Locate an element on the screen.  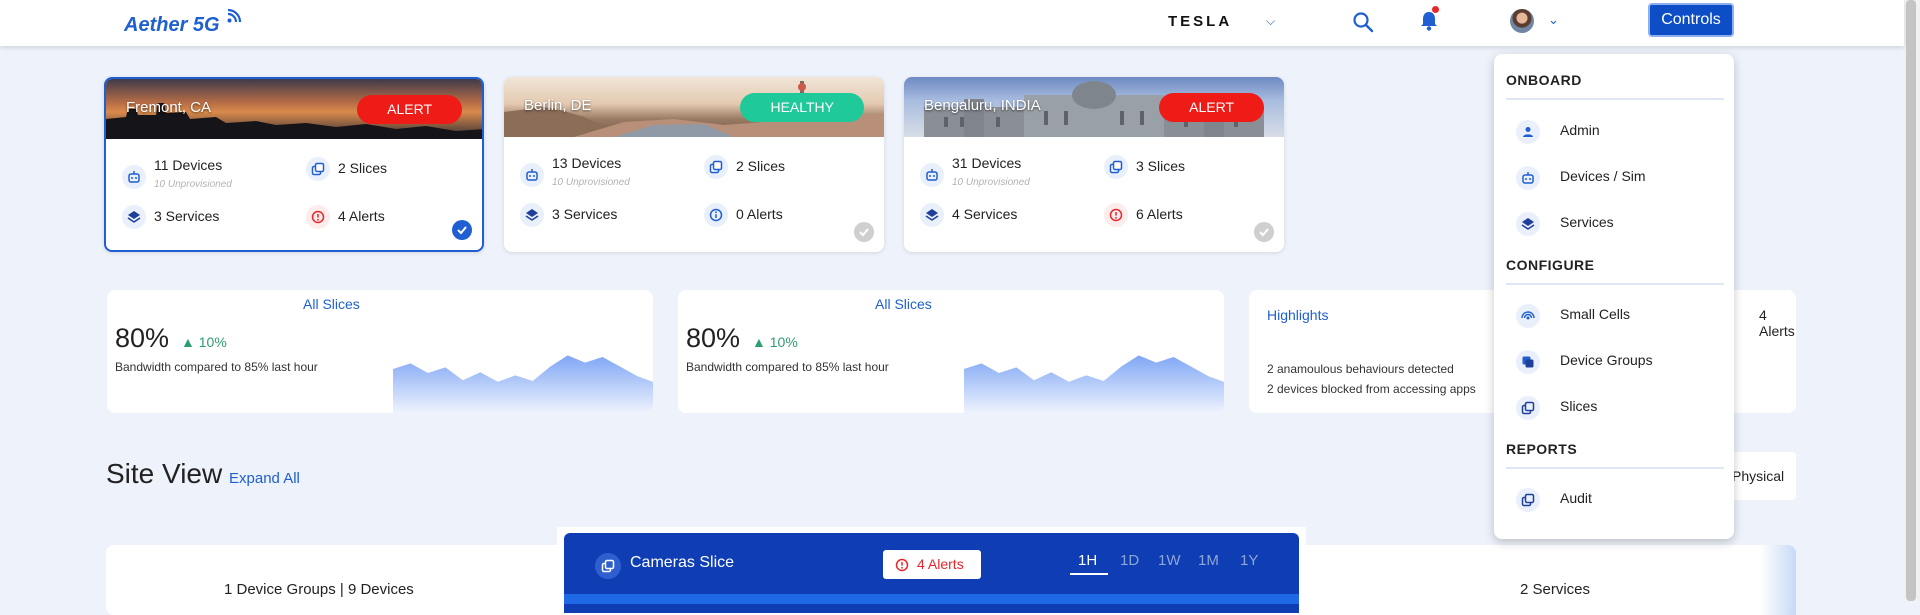
slices-count: 3 Slices is located at coordinates (1160, 166).